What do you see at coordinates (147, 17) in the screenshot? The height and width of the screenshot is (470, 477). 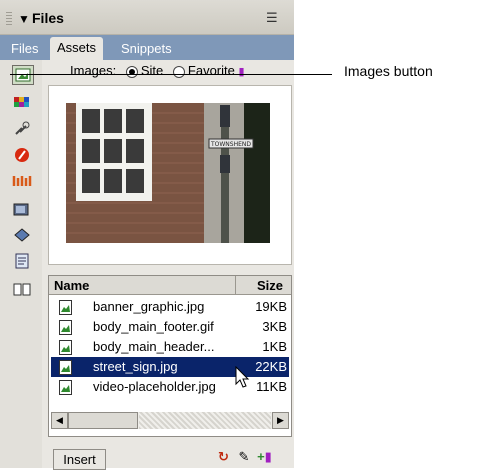 I see `panel-titlebar: ▼ Files ☰` at bounding box center [147, 17].